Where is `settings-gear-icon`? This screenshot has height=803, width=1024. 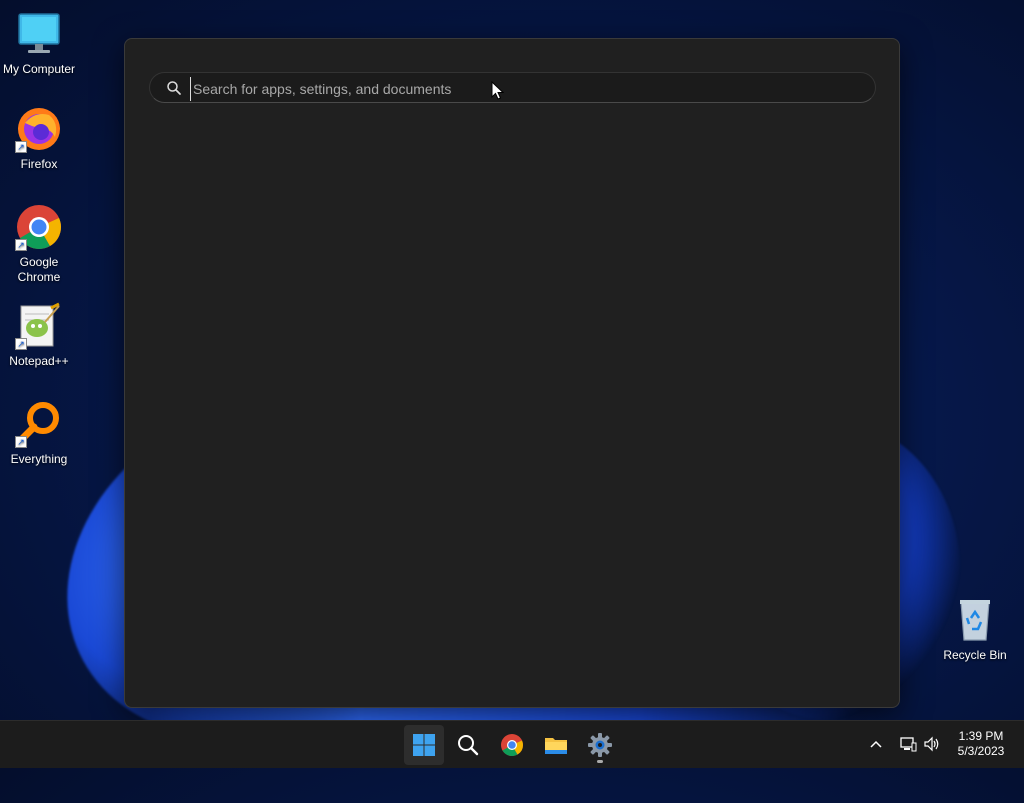
settings-gear-icon is located at coordinates (600, 745).